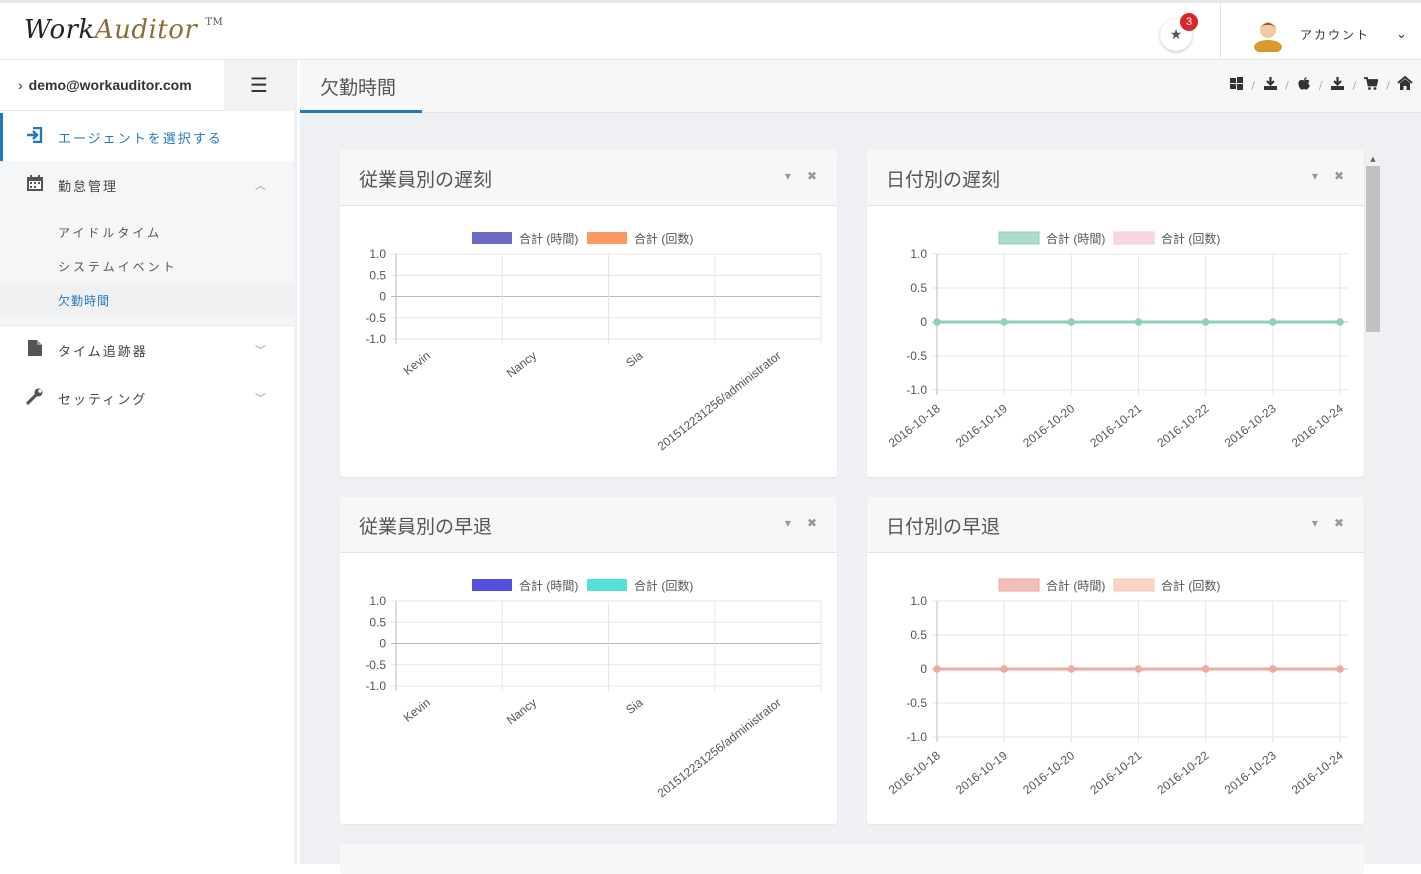 Image resolution: width=1421 pixels, height=874 pixels. What do you see at coordinates (259, 85) in the screenshot?
I see `menu-toggle-button: ☰` at bounding box center [259, 85].